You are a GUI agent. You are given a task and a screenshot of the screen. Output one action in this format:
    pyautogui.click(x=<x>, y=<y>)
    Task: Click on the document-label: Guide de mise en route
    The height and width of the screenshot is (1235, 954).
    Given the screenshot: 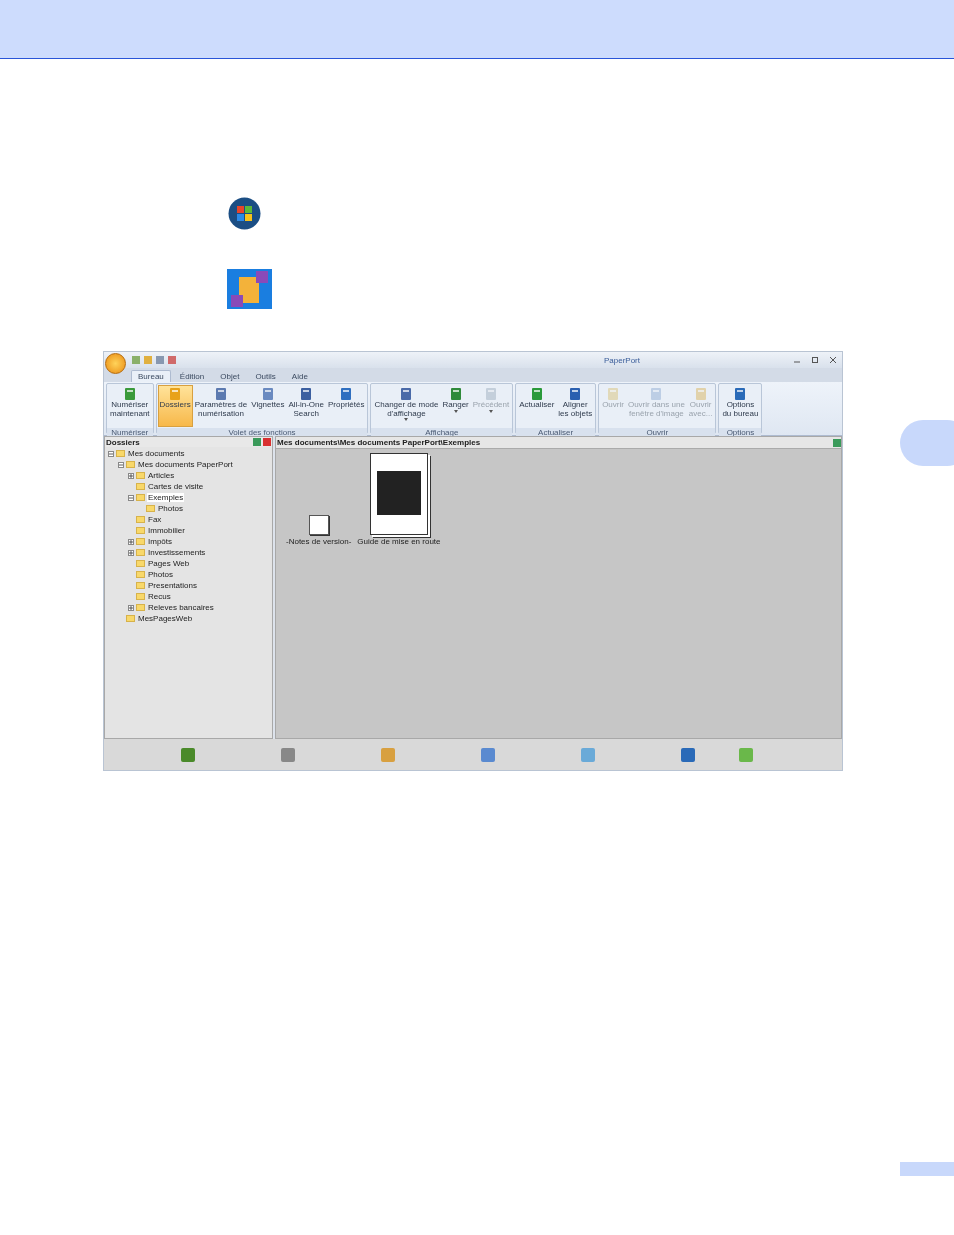 What is the action you would take?
    pyautogui.click(x=399, y=541)
    